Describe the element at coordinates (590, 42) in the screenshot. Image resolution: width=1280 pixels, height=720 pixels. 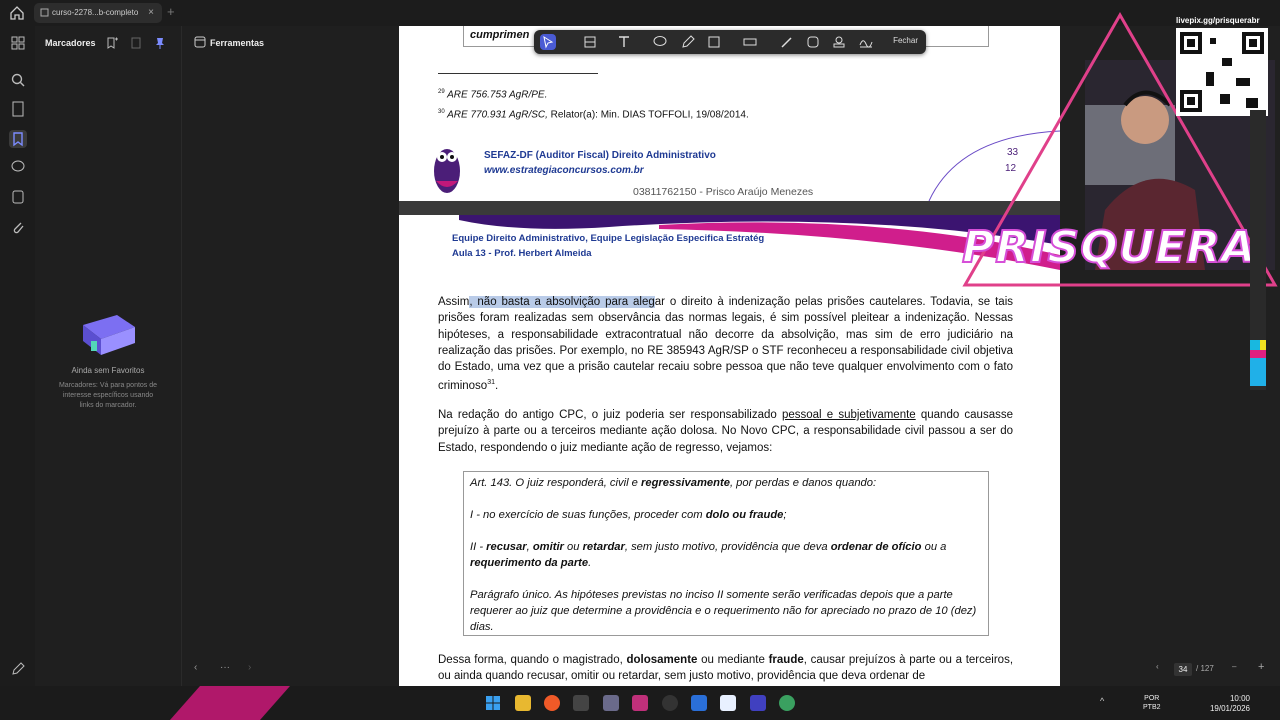
I see `crop-icon` at that location.